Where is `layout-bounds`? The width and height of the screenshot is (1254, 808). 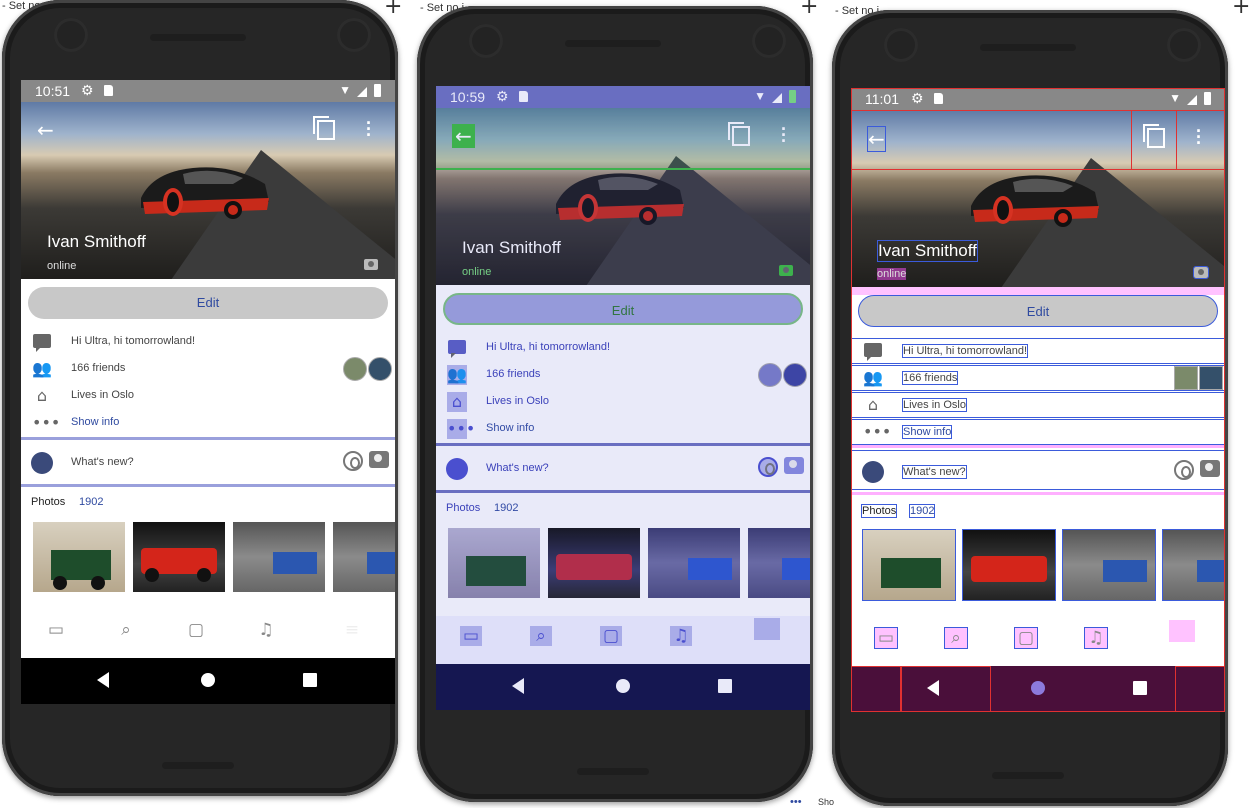 layout-bounds is located at coordinates (946, 689).